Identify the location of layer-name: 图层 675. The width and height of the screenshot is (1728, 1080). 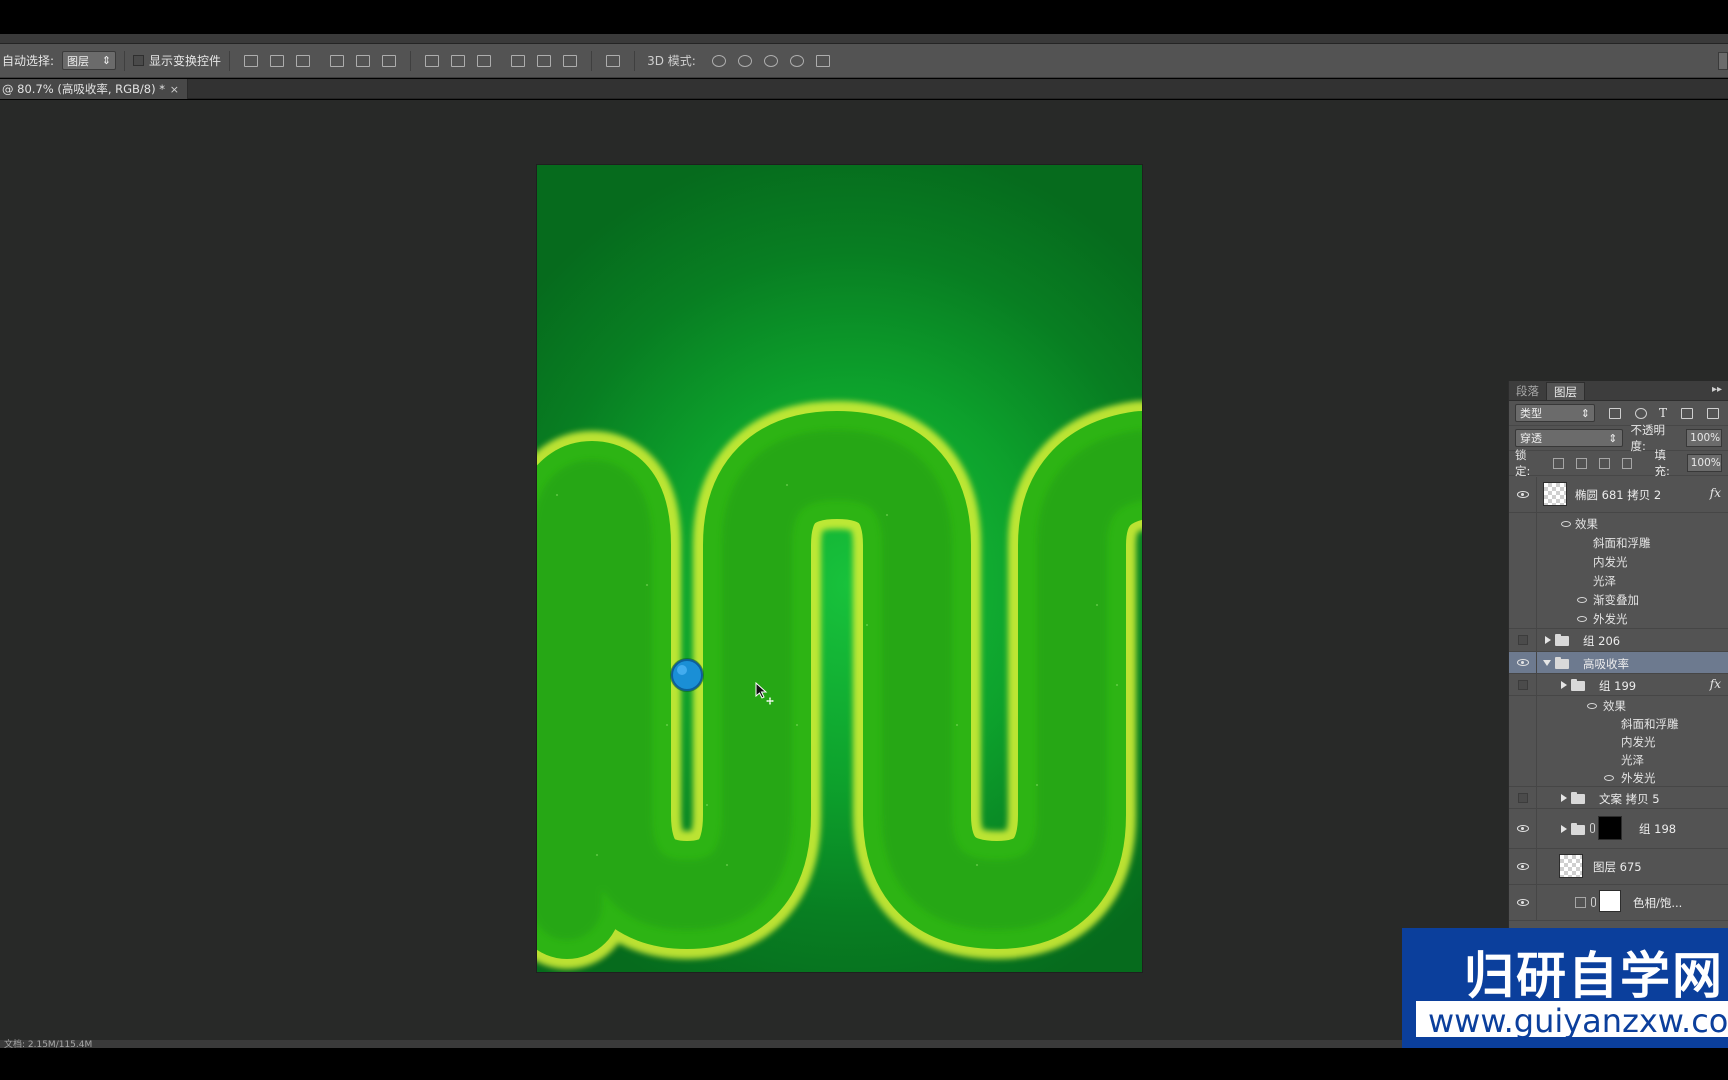
(1617, 867).